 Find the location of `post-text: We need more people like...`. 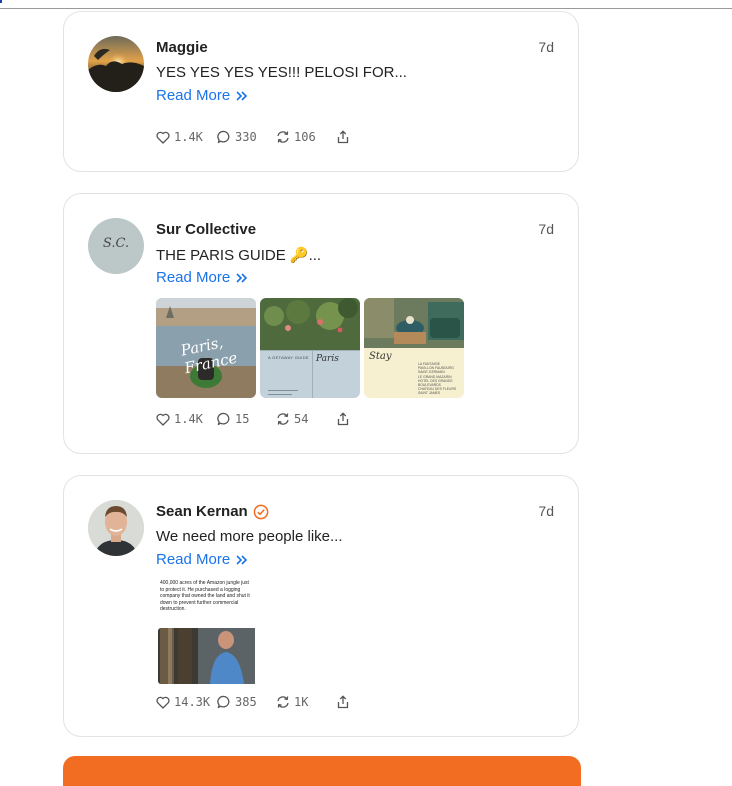

post-text: We need more people like... is located at coordinates (249, 536).